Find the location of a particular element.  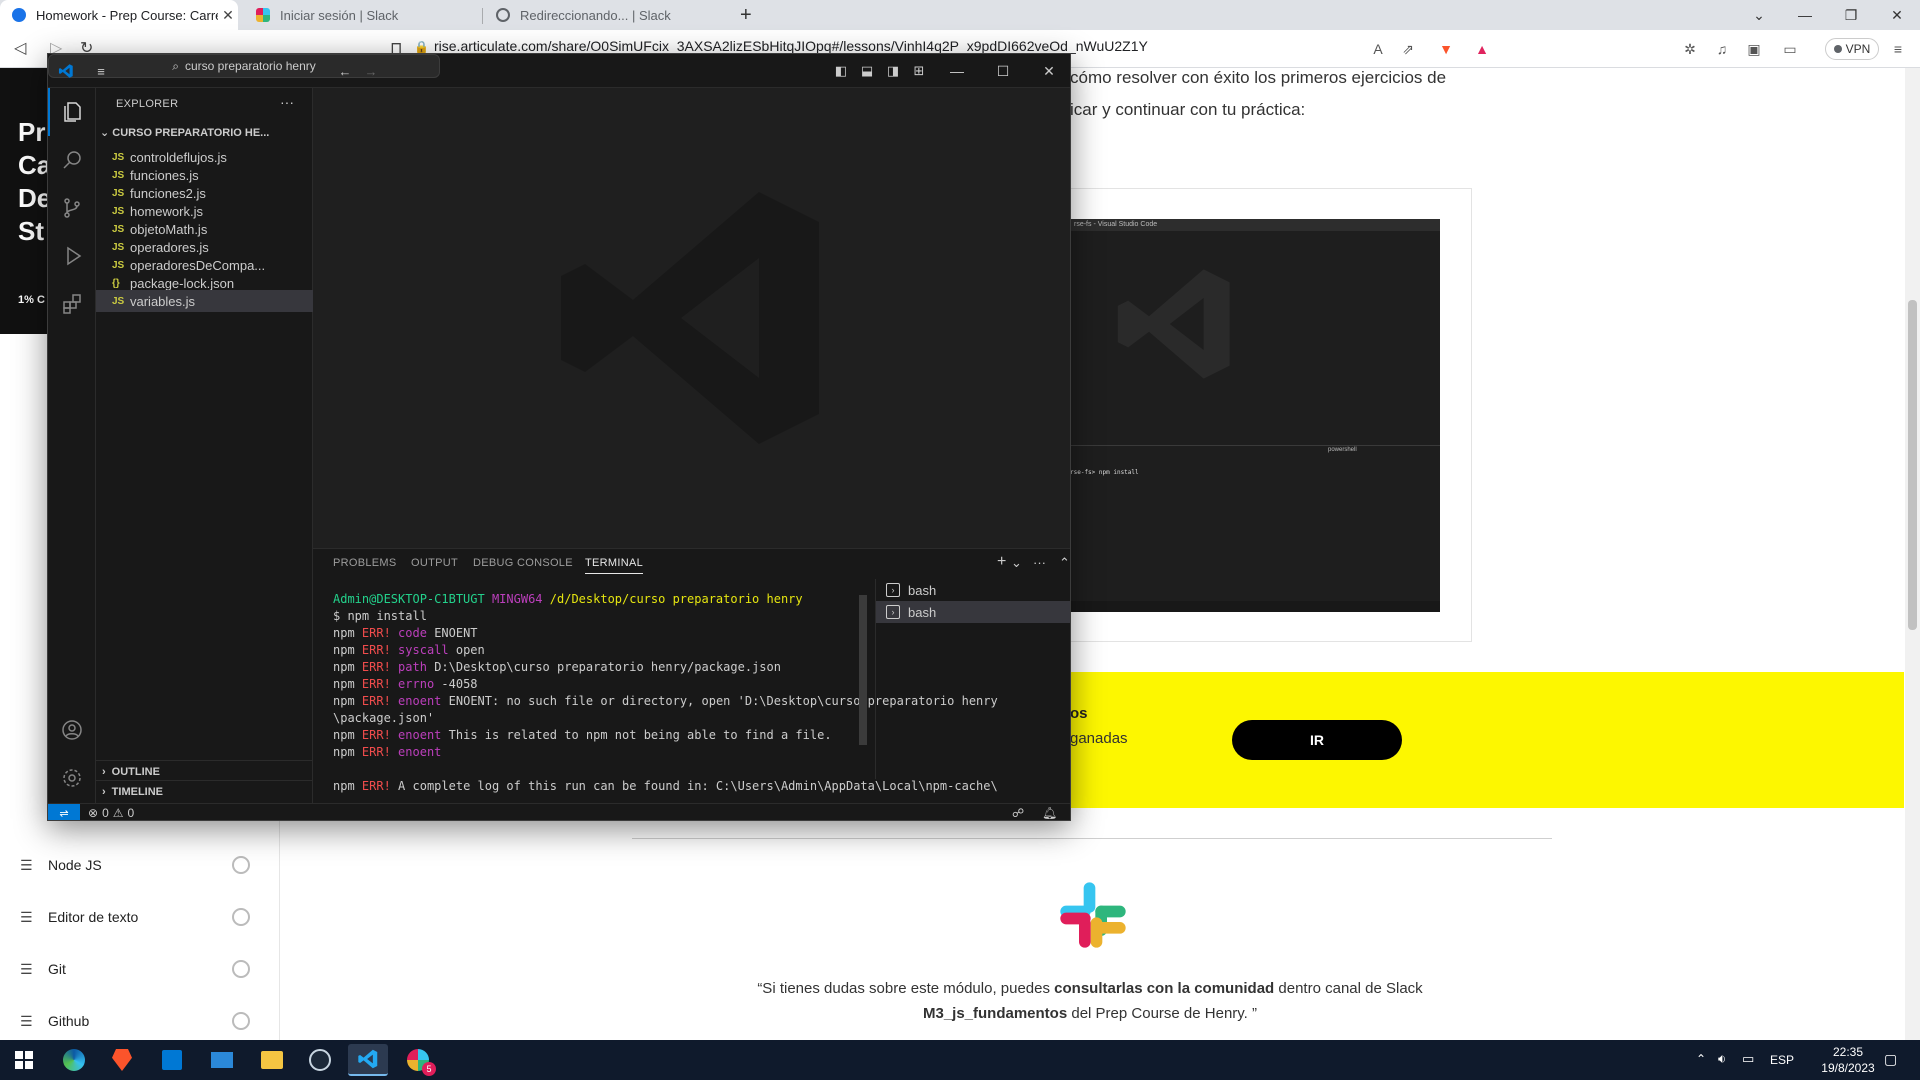

toggle-secondary-sidebar-icon: ◨ is located at coordinates (893, 71).